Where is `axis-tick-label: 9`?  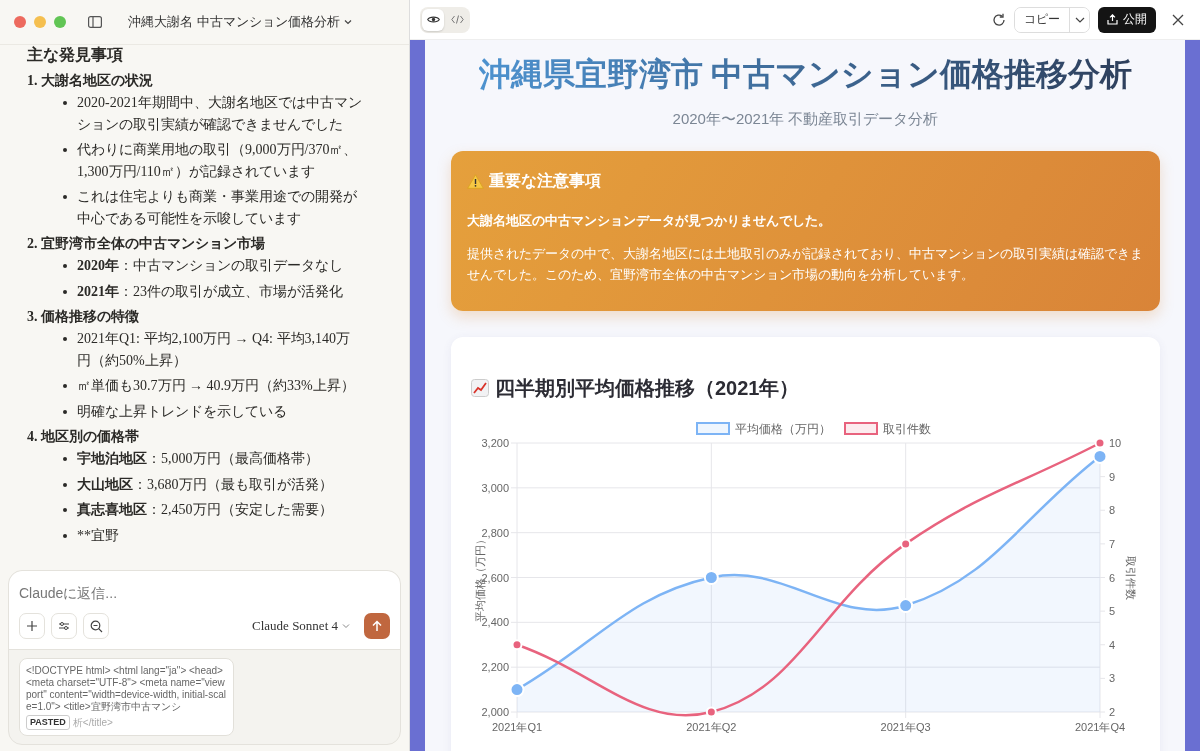
axis-tick-label: 9 is located at coordinates (1112, 476).